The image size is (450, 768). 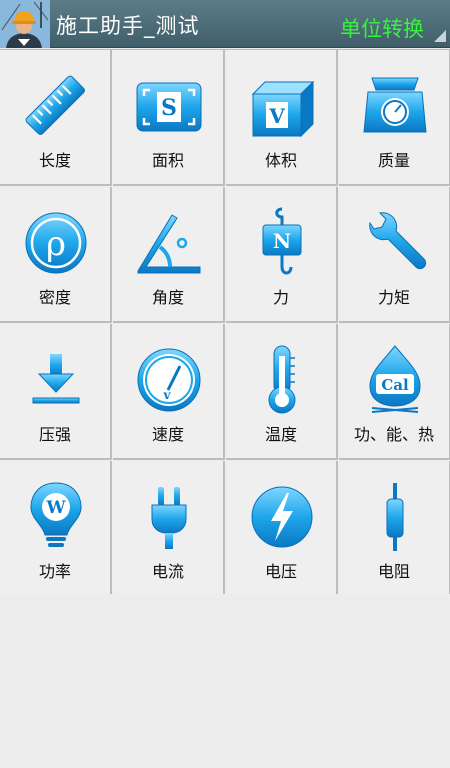 I want to click on unit-force: N 力, so click(x=282, y=255).